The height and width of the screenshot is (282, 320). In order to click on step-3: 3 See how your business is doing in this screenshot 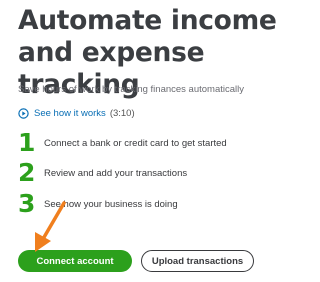, I will do `click(98, 204)`.